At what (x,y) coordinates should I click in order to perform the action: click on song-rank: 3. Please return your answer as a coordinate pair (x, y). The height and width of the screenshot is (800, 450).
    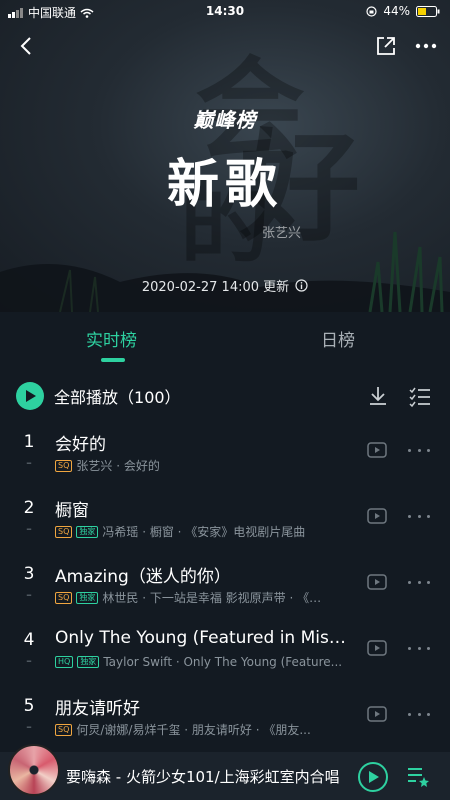
    Looking at the image, I should click on (29, 574).